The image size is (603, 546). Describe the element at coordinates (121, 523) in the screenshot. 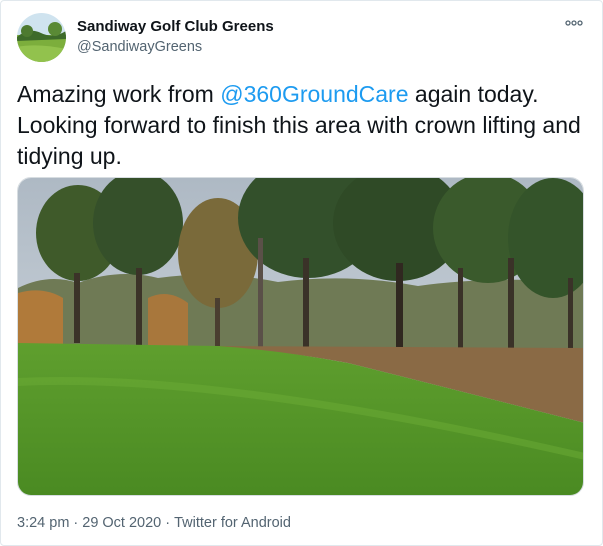

I see `timestamp-date: 29 Oct 2020` at that location.